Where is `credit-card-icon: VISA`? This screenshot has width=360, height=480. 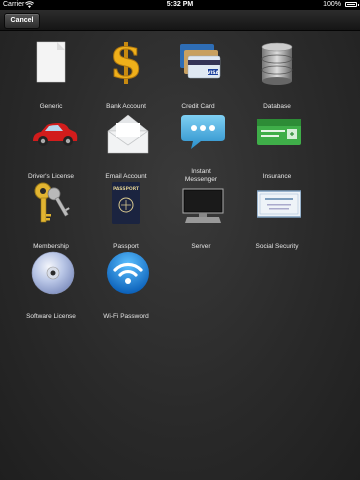
credit-card-icon: VISA is located at coordinates (199, 63).